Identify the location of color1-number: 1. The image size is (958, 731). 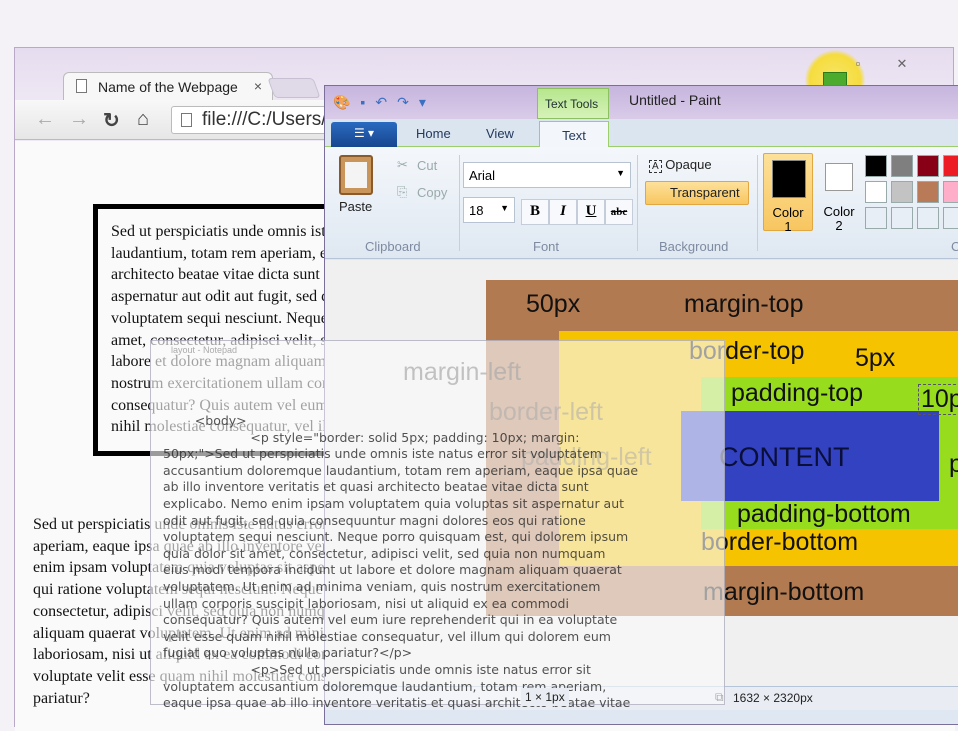
(788, 226).